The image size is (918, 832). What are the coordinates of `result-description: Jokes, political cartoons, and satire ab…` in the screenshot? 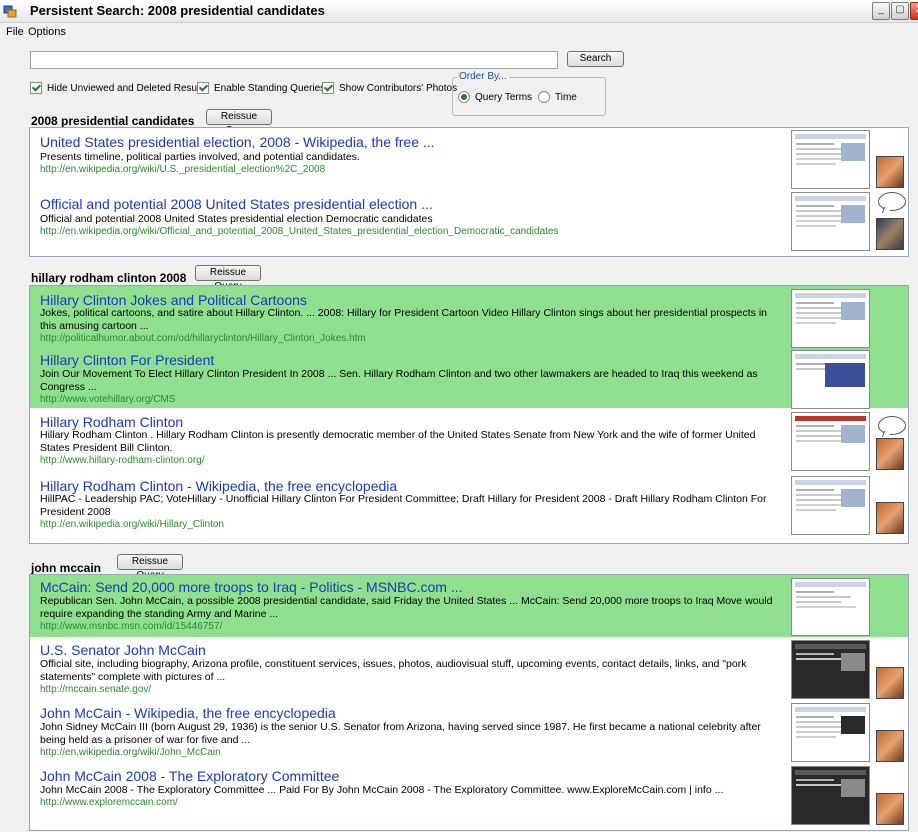 It's located at (404, 319).